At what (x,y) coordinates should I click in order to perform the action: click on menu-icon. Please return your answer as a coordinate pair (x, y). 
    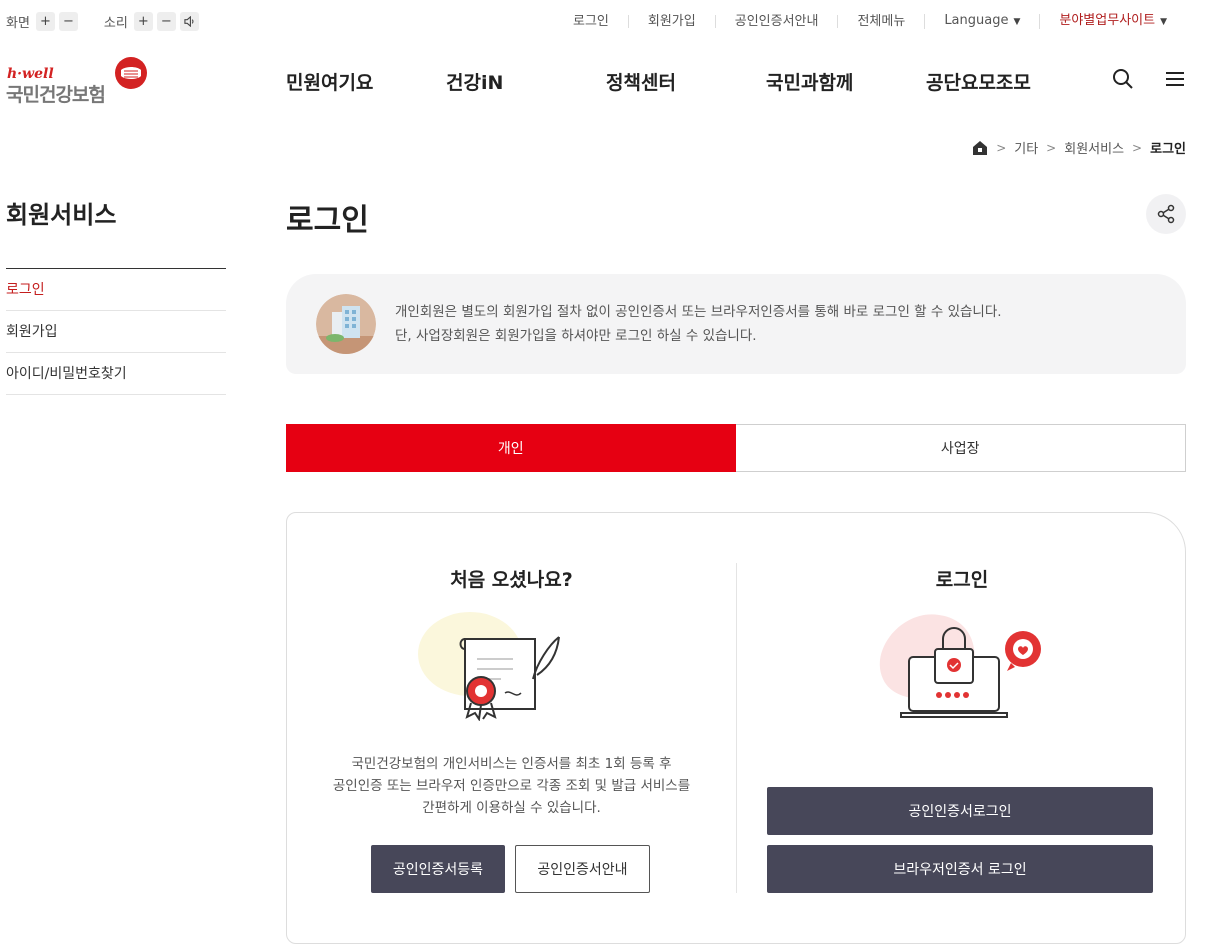
    Looking at the image, I should click on (1175, 79).